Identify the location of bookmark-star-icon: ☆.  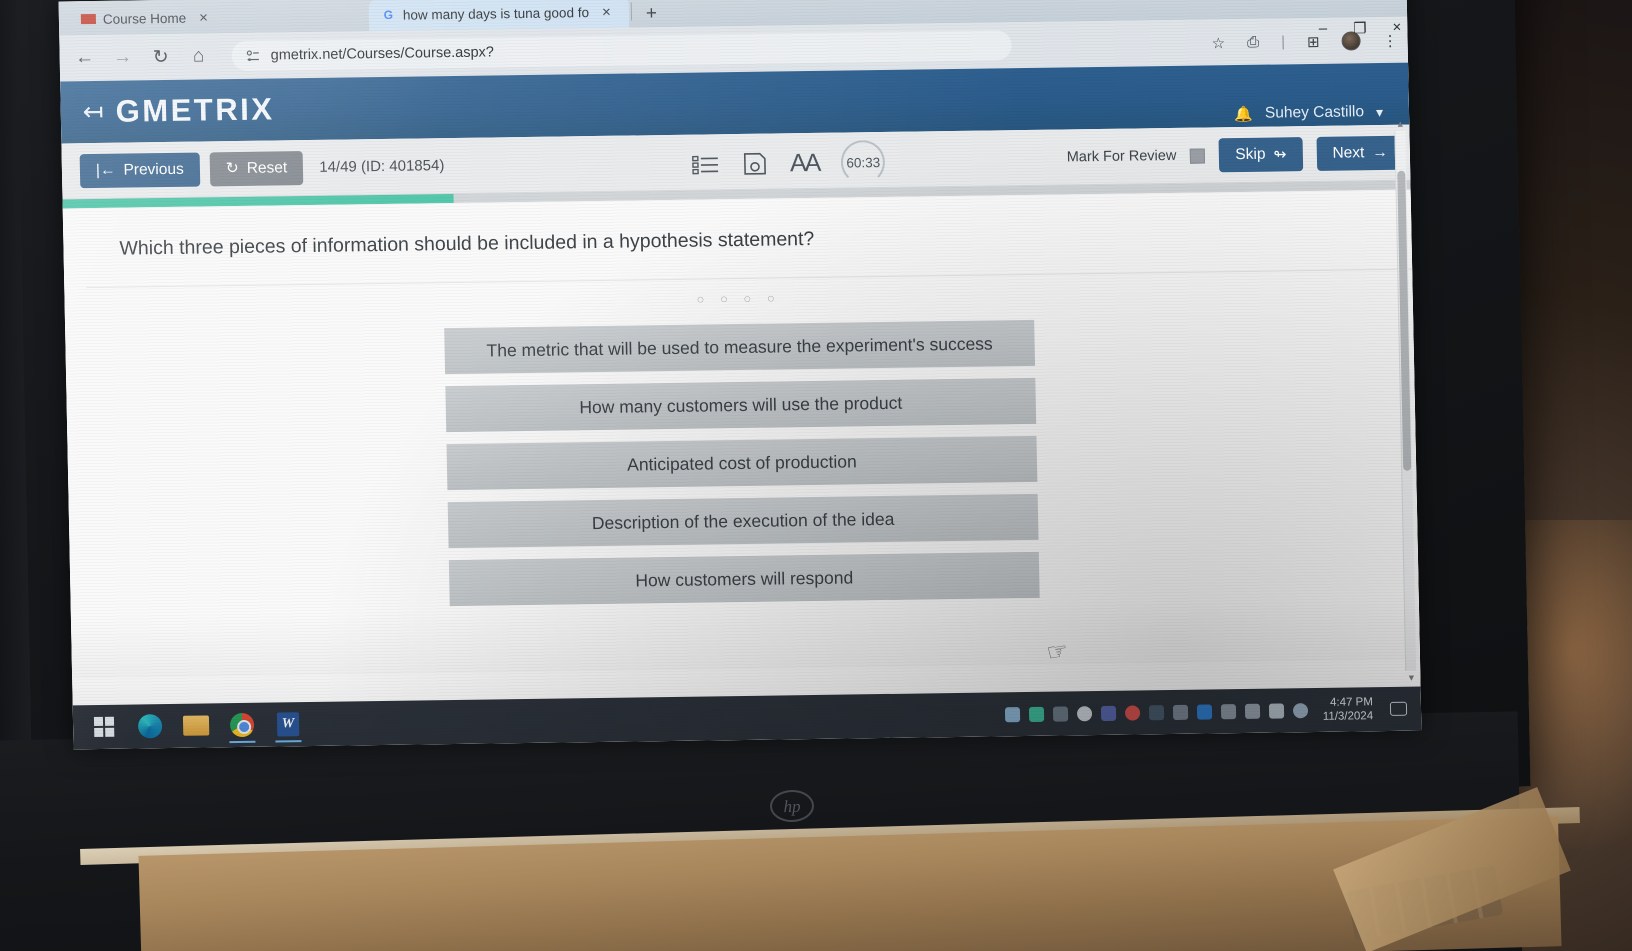
(1218, 43).